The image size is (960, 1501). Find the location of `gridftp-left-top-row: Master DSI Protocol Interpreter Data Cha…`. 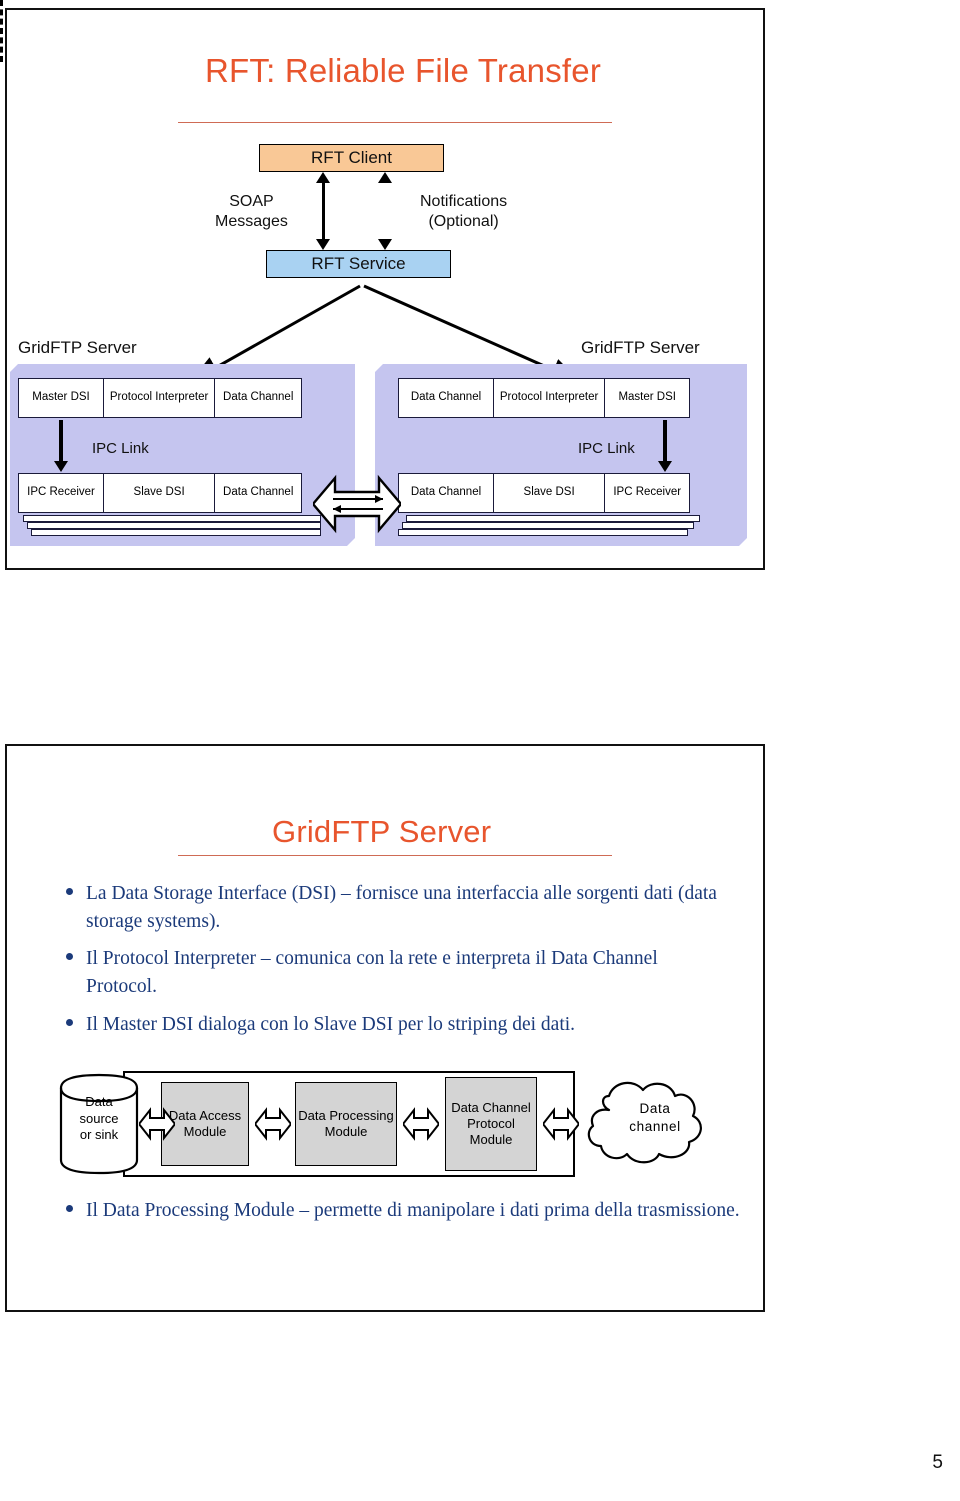

gridftp-left-top-row: Master DSI Protocol Interpreter Data Cha… is located at coordinates (160, 398).